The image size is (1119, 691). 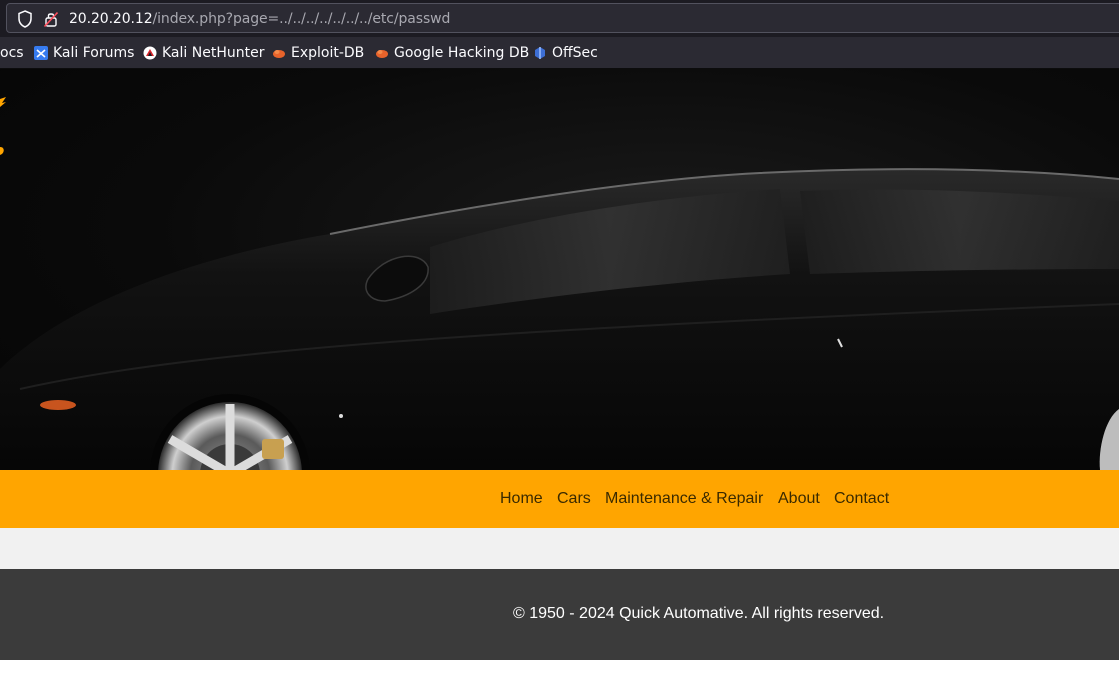 What do you see at coordinates (51, 19) in the screenshot?
I see `insecure-lock-icon` at bounding box center [51, 19].